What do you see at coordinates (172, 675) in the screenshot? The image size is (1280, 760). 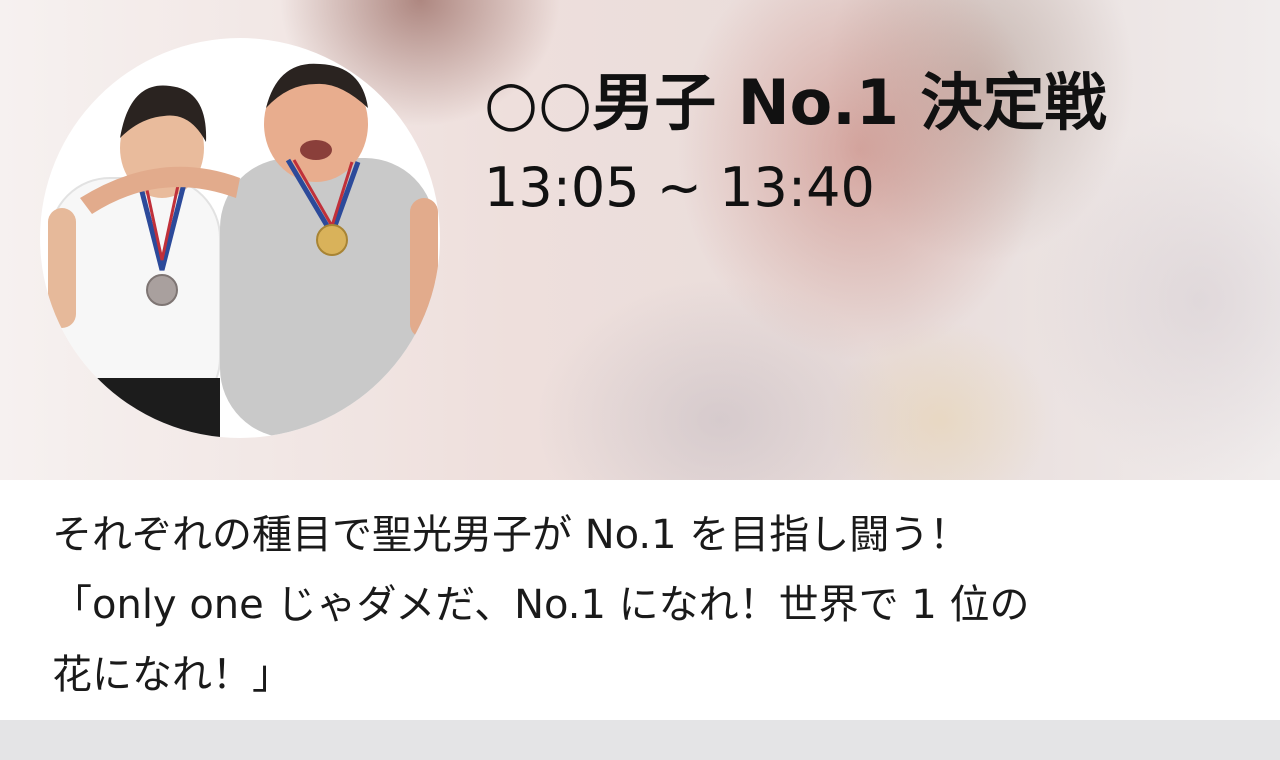 I see `description-line: 花になれ！」` at bounding box center [172, 675].